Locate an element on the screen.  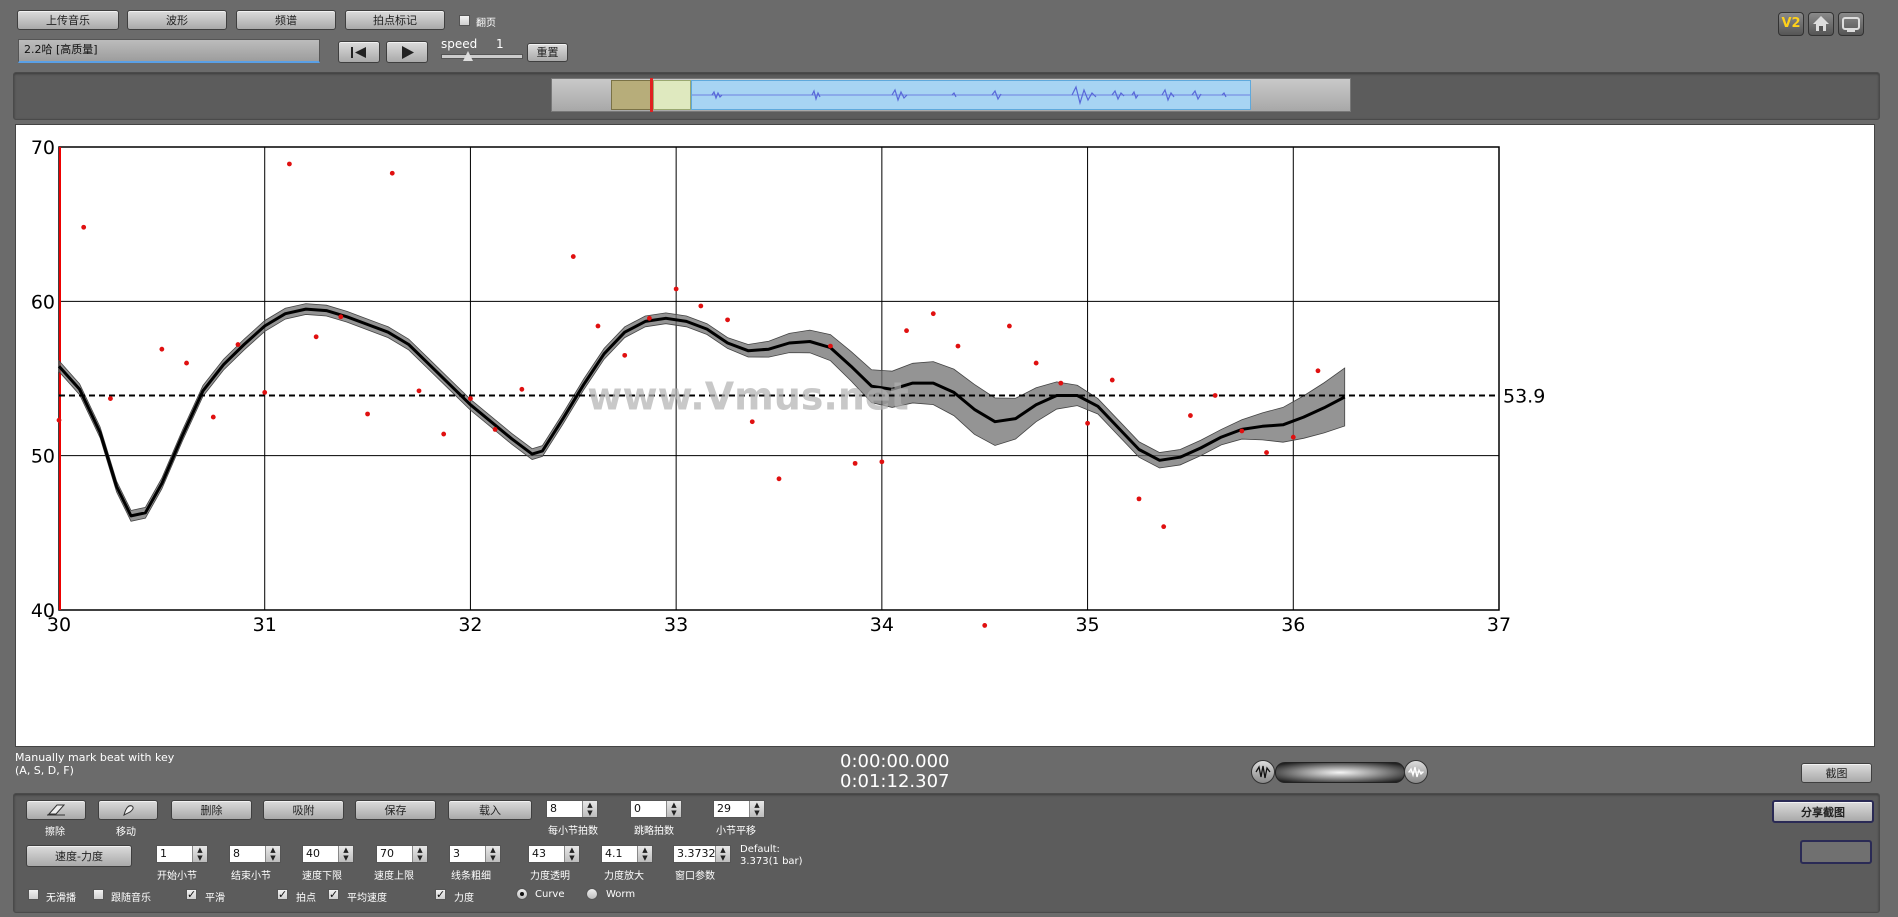
track-name-field: 2.2哈 [高质量] is located at coordinates (169, 51).